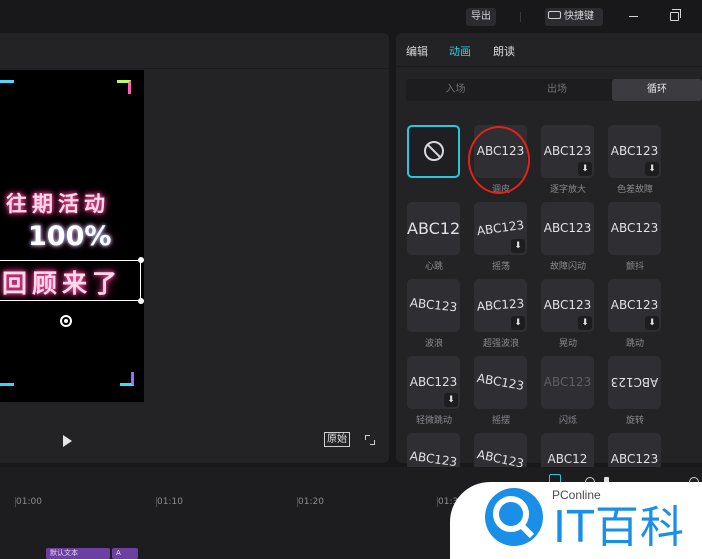  Describe the element at coordinates (481, 17) in the screenshot. I see `export-button: 导出` at that location.